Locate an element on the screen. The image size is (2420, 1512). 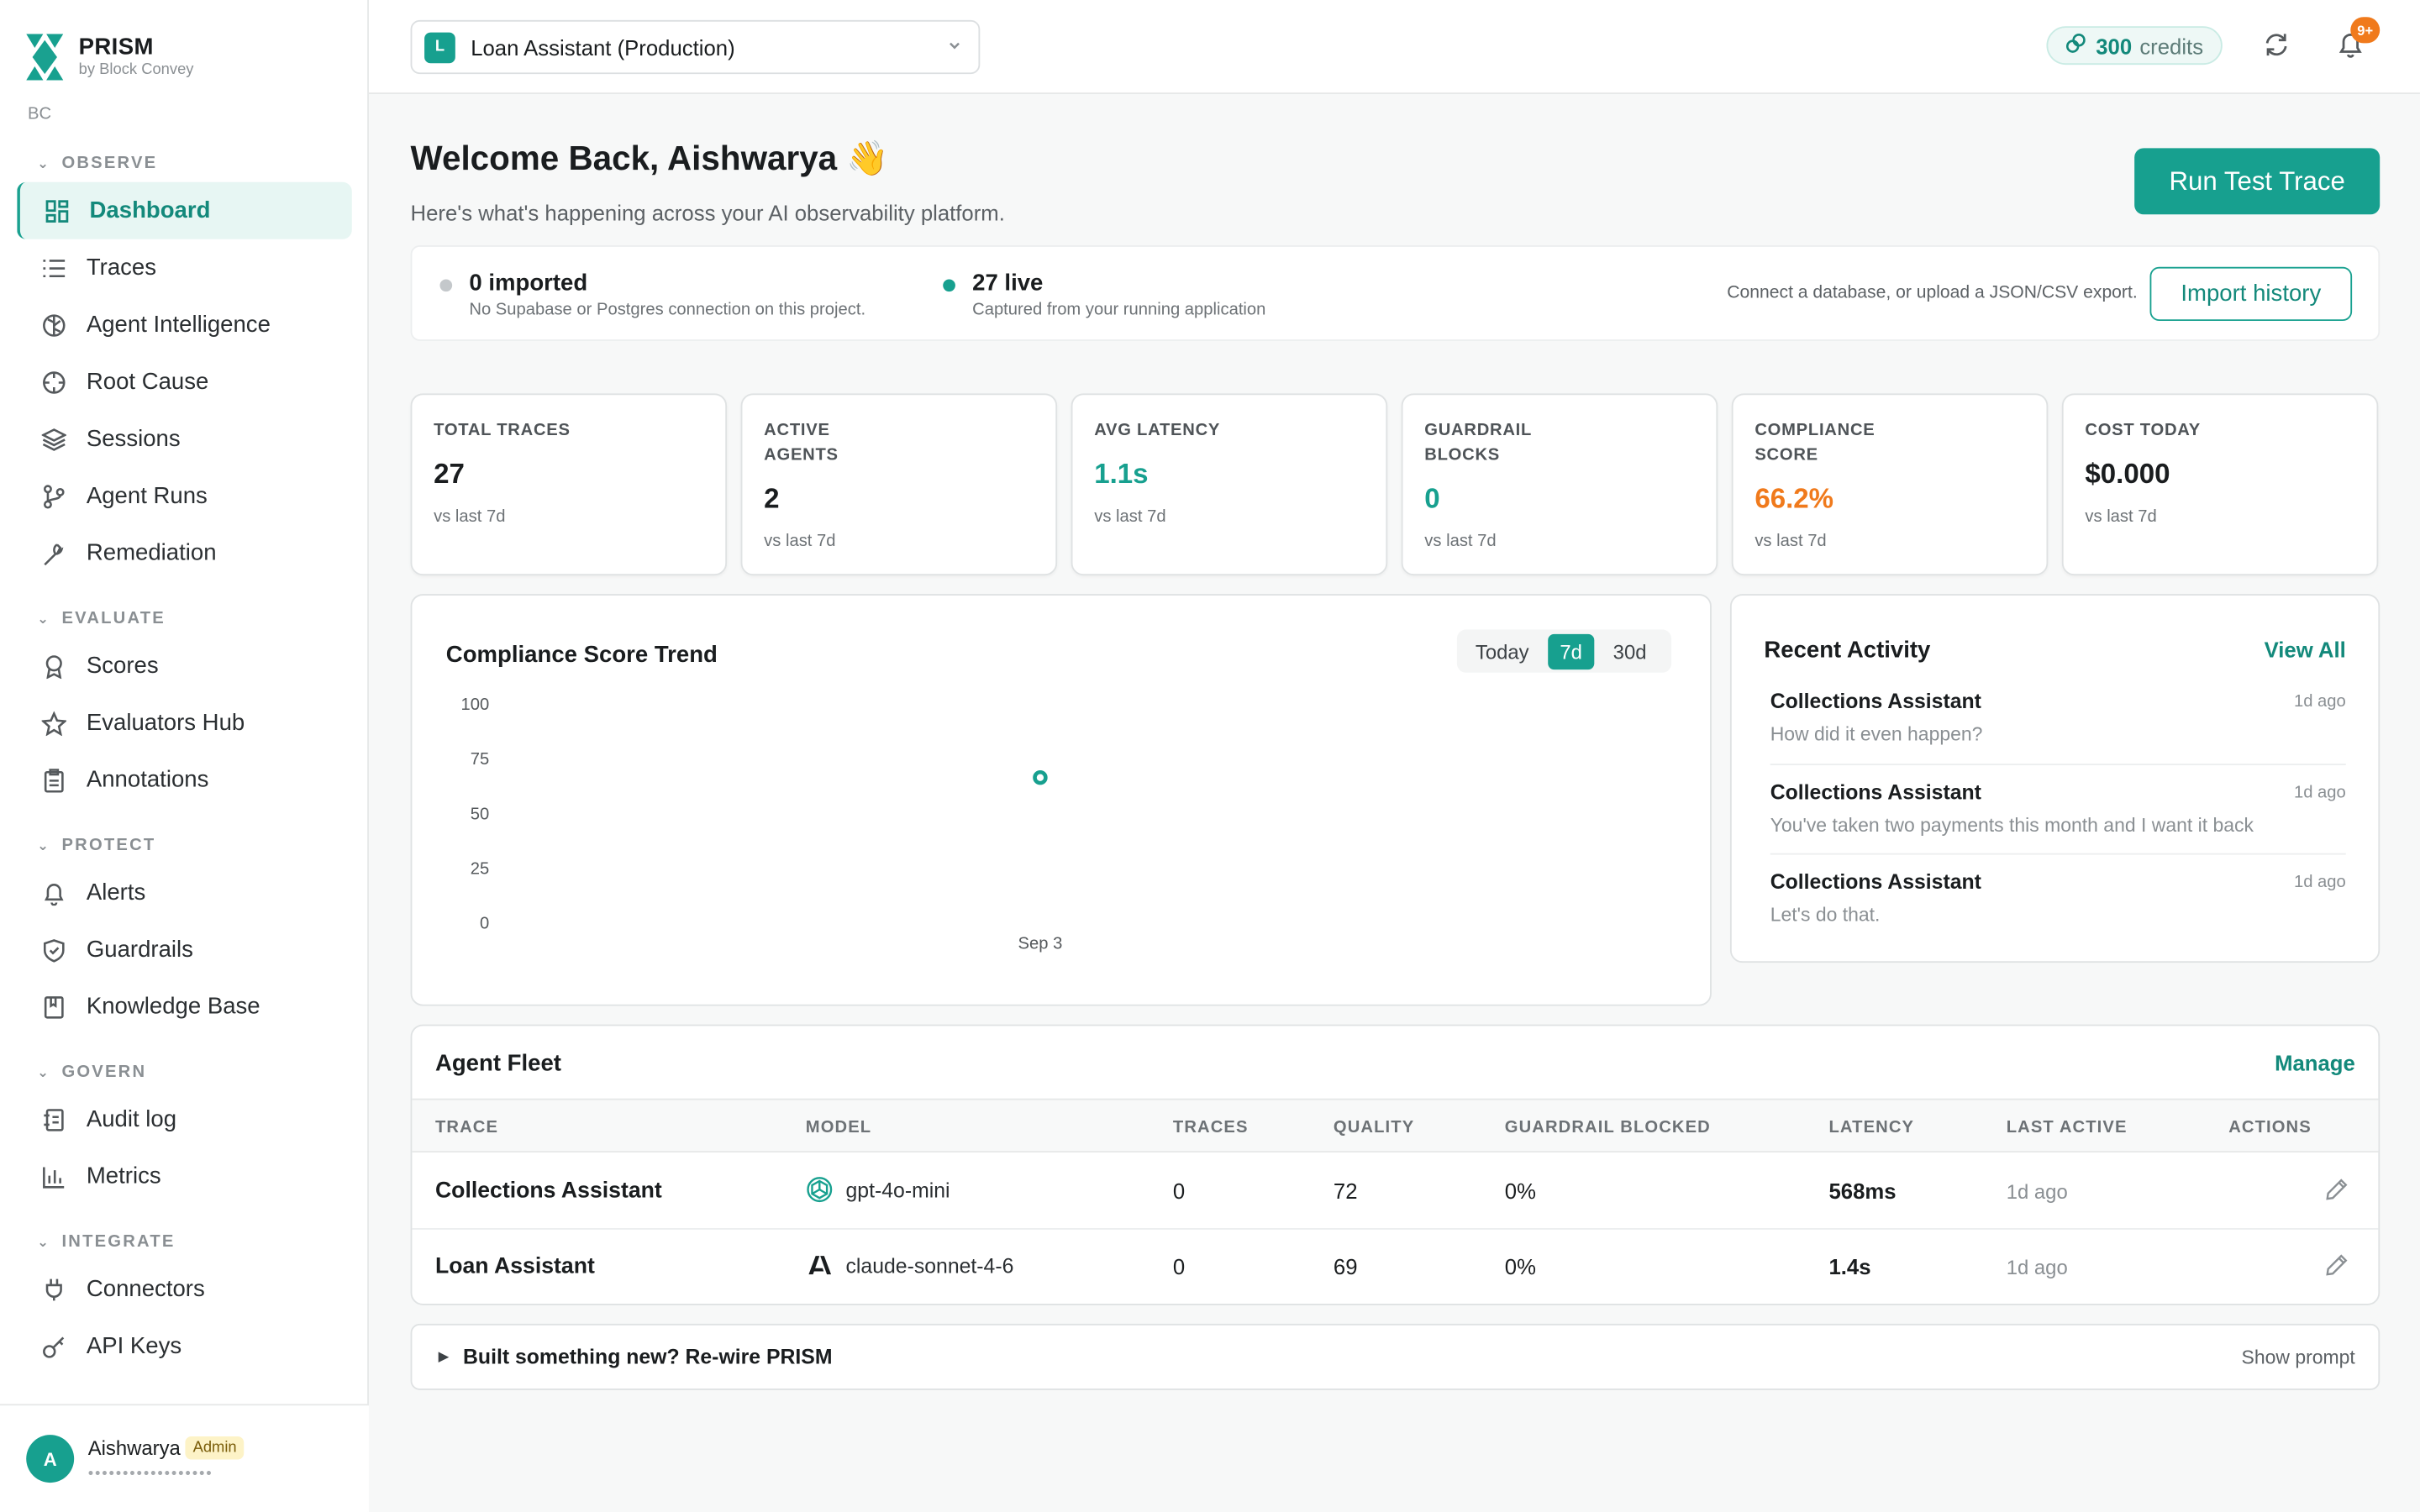
section-govern: ⌄ GOVERN is located at coordinates (184, 1071).